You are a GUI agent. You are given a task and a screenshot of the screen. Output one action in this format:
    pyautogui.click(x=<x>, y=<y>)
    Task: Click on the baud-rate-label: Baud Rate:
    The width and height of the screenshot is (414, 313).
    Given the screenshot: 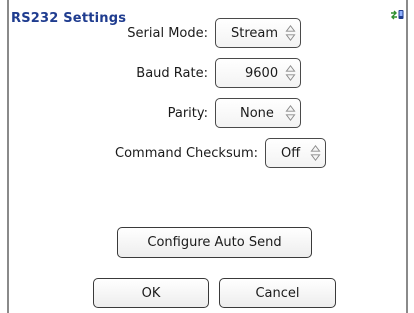 What is the action you would take?
    pyautogui.click(x=172, y=73)
    